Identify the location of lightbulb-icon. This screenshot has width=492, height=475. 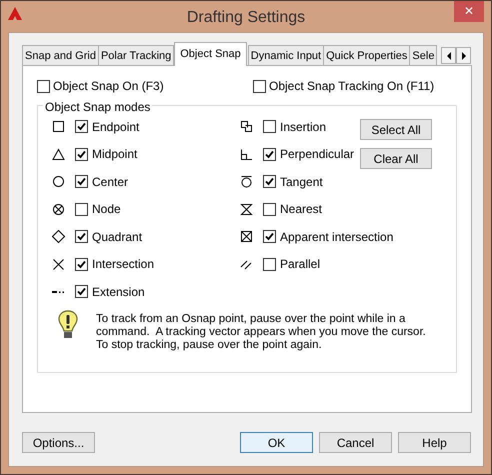
(68, 325).